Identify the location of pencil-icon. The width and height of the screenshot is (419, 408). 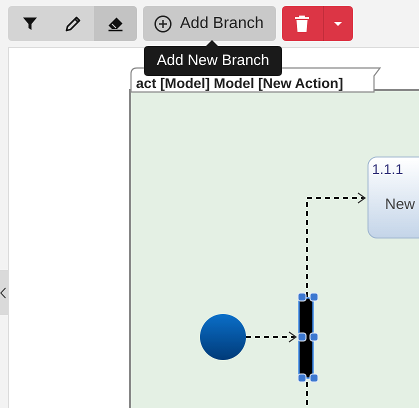
(72, 24).